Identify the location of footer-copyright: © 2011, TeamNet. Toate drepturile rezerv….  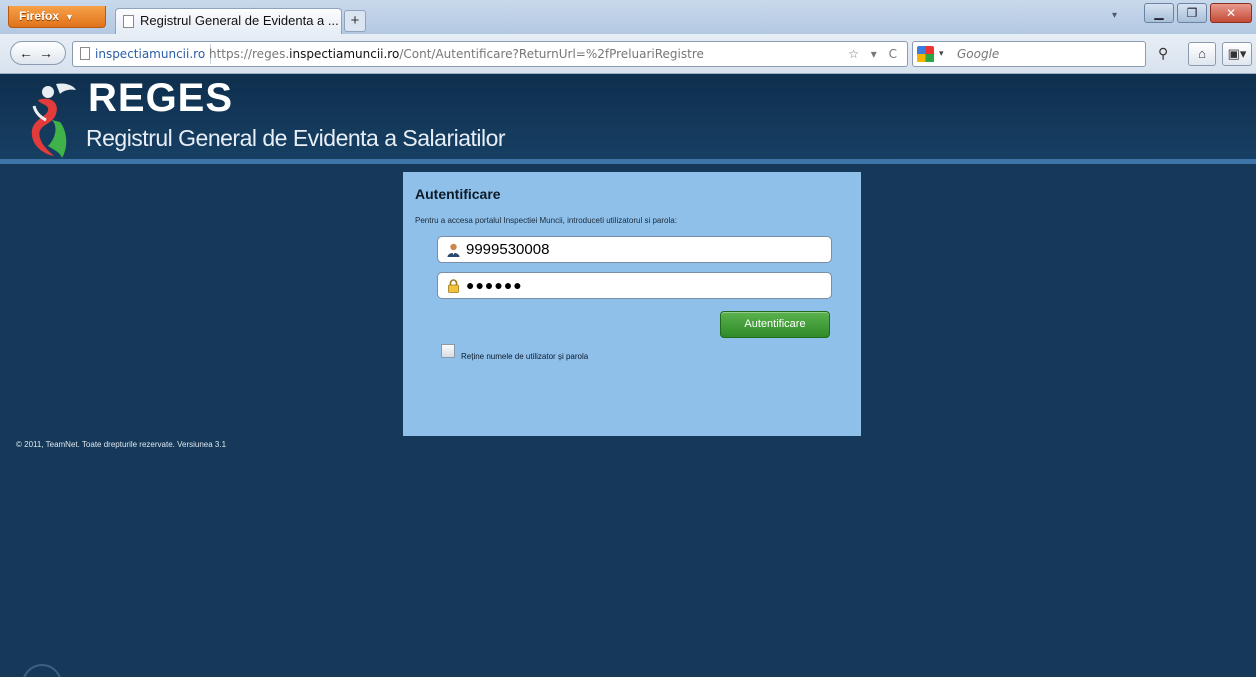
(121, 444).